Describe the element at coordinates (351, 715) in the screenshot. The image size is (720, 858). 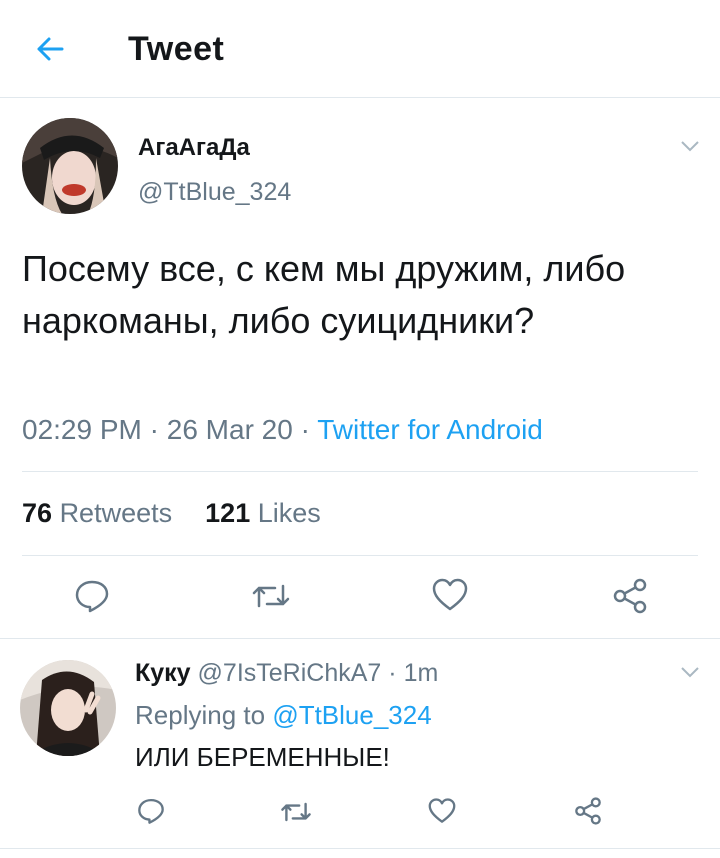
I see `replying-to-handle: @TtBlue_324` at that location.